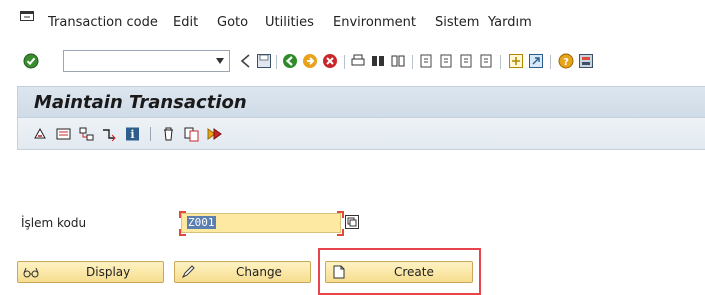 Image resolution: width=705 pixels, height=295 pixels. What do you see at coordinates (103, 22) in the screenshot?
I see `menu-transaction-code: Transaction code` at bounding box center [103, 22].